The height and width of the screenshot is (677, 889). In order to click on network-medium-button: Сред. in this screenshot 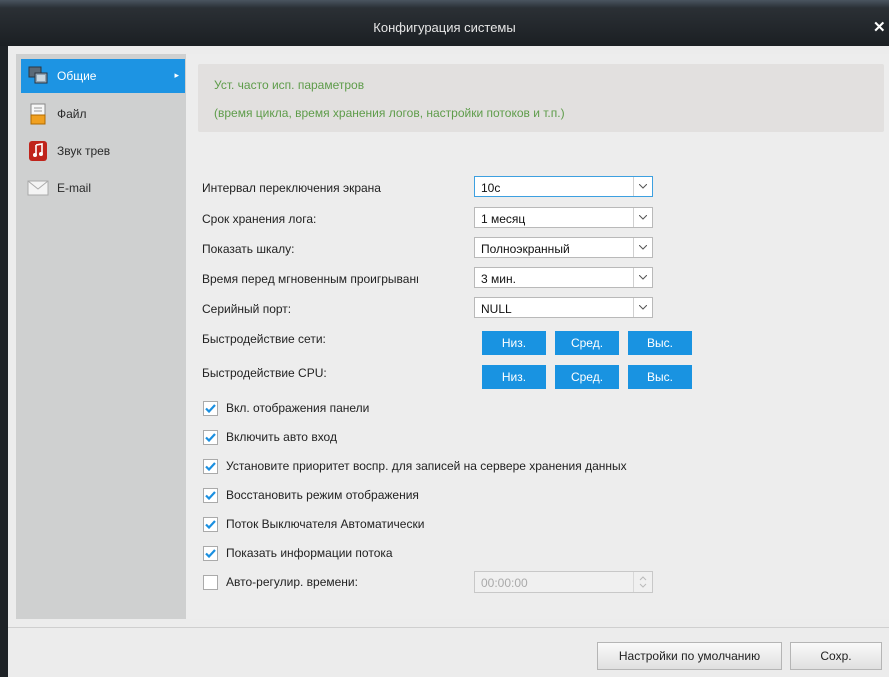, I will do `click(587, 343)`.